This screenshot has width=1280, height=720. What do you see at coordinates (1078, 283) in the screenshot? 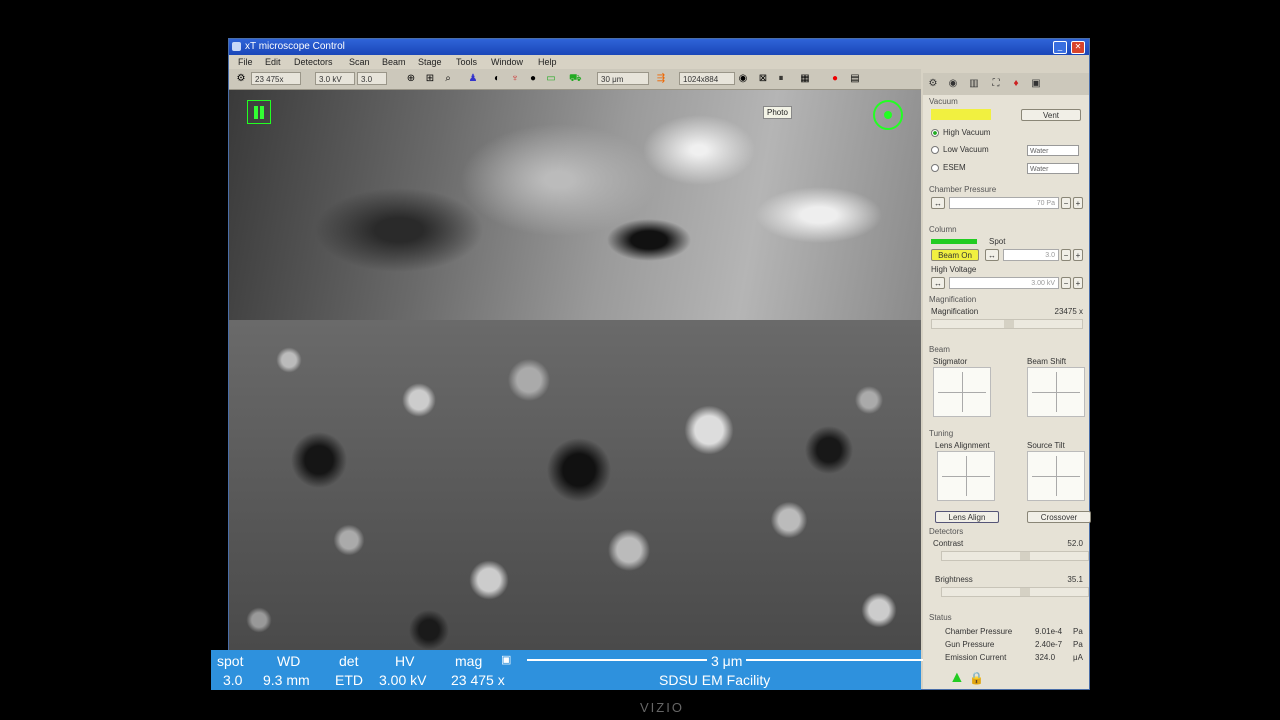
I see `hv-plus-button: +` at bounding box center [1078, 283].